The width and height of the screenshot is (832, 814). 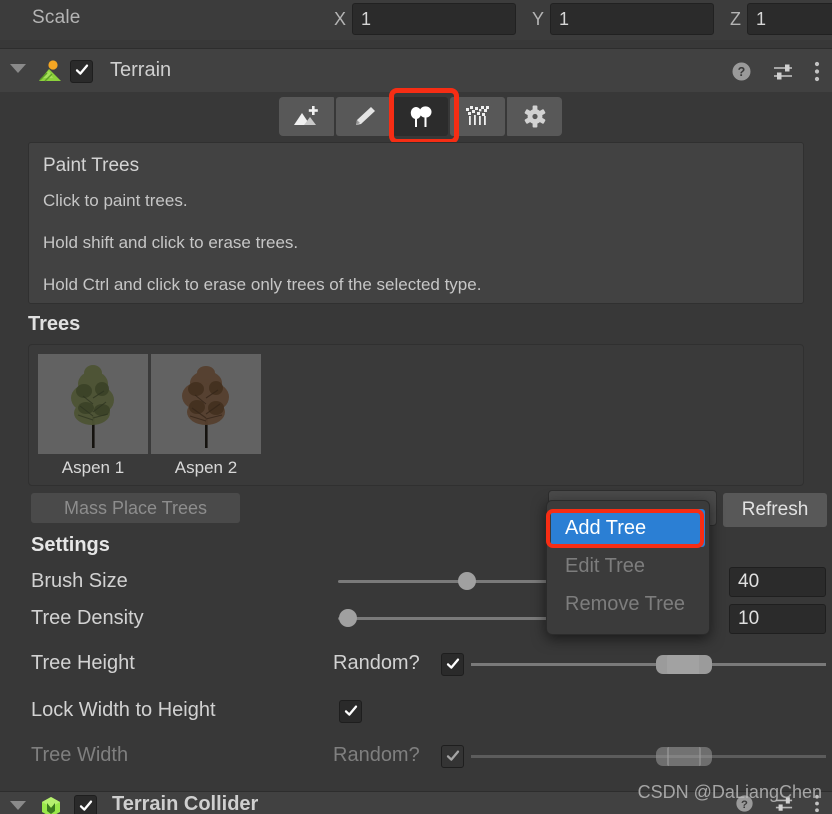 I want to click on lock-width-to-height-label: Lock Width to Height, so click(x=123, y=710).